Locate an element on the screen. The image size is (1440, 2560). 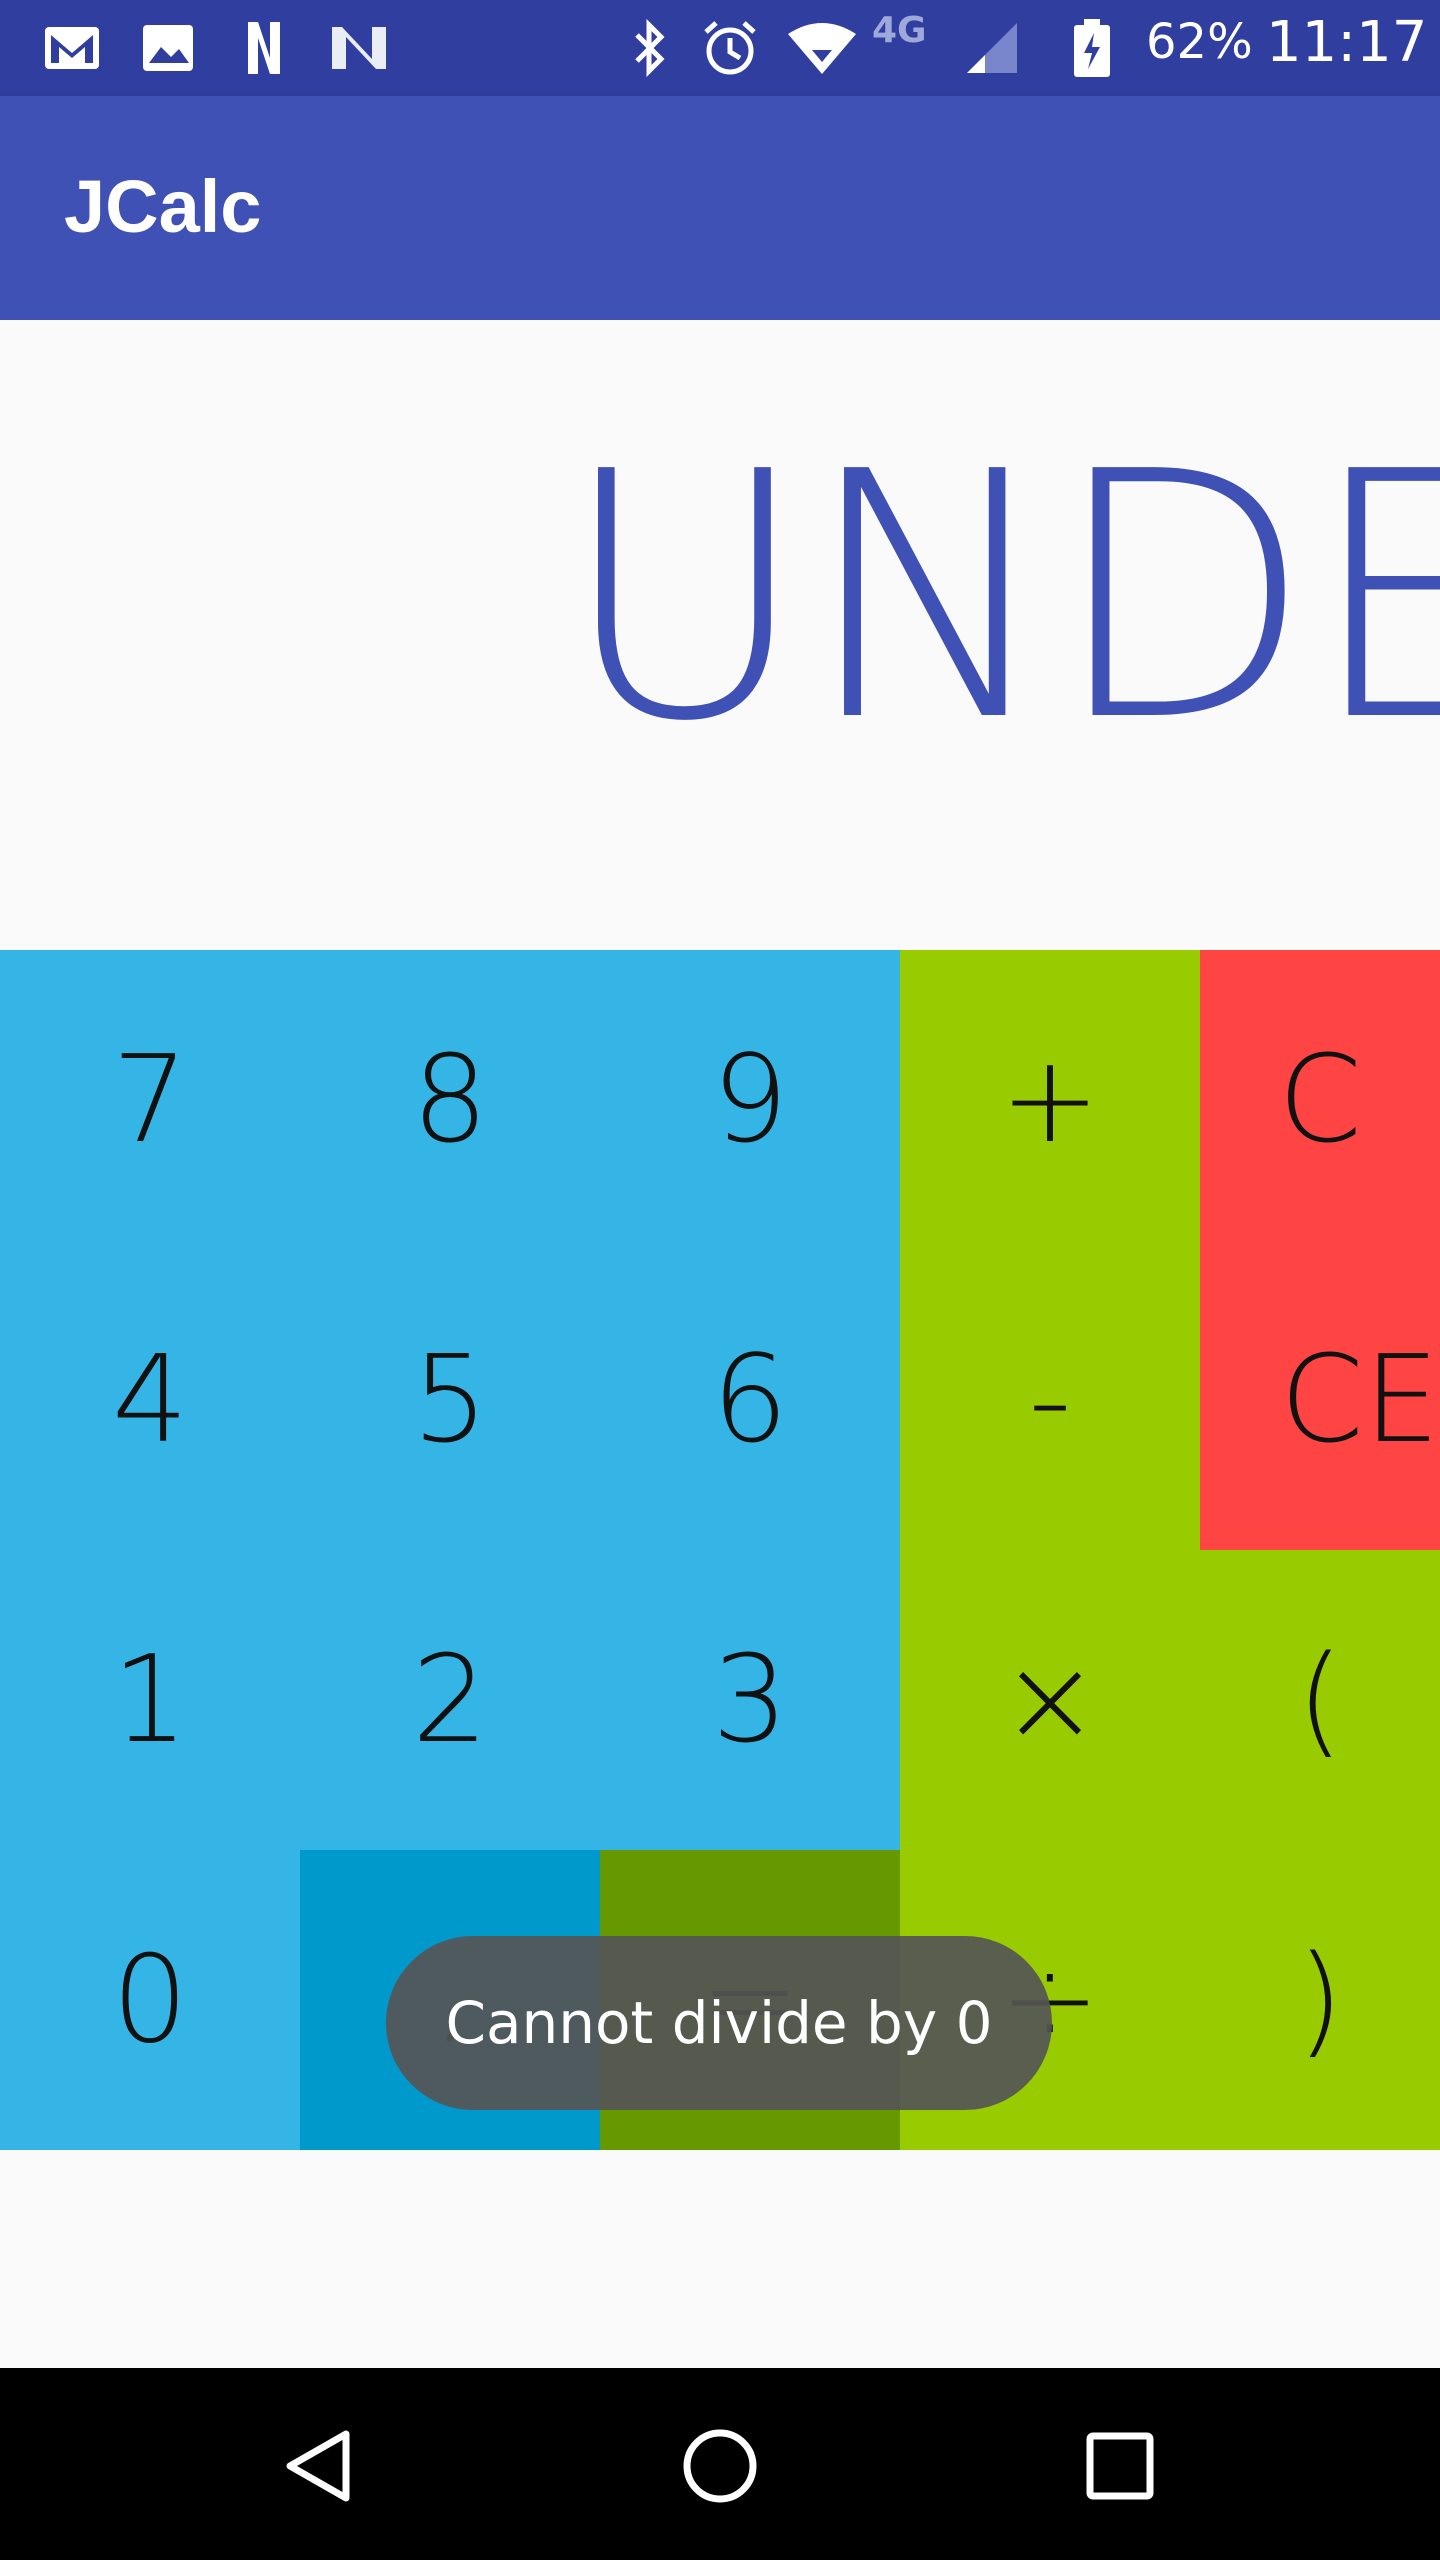
key-0: 0 is located at coordinates (150, 2000).